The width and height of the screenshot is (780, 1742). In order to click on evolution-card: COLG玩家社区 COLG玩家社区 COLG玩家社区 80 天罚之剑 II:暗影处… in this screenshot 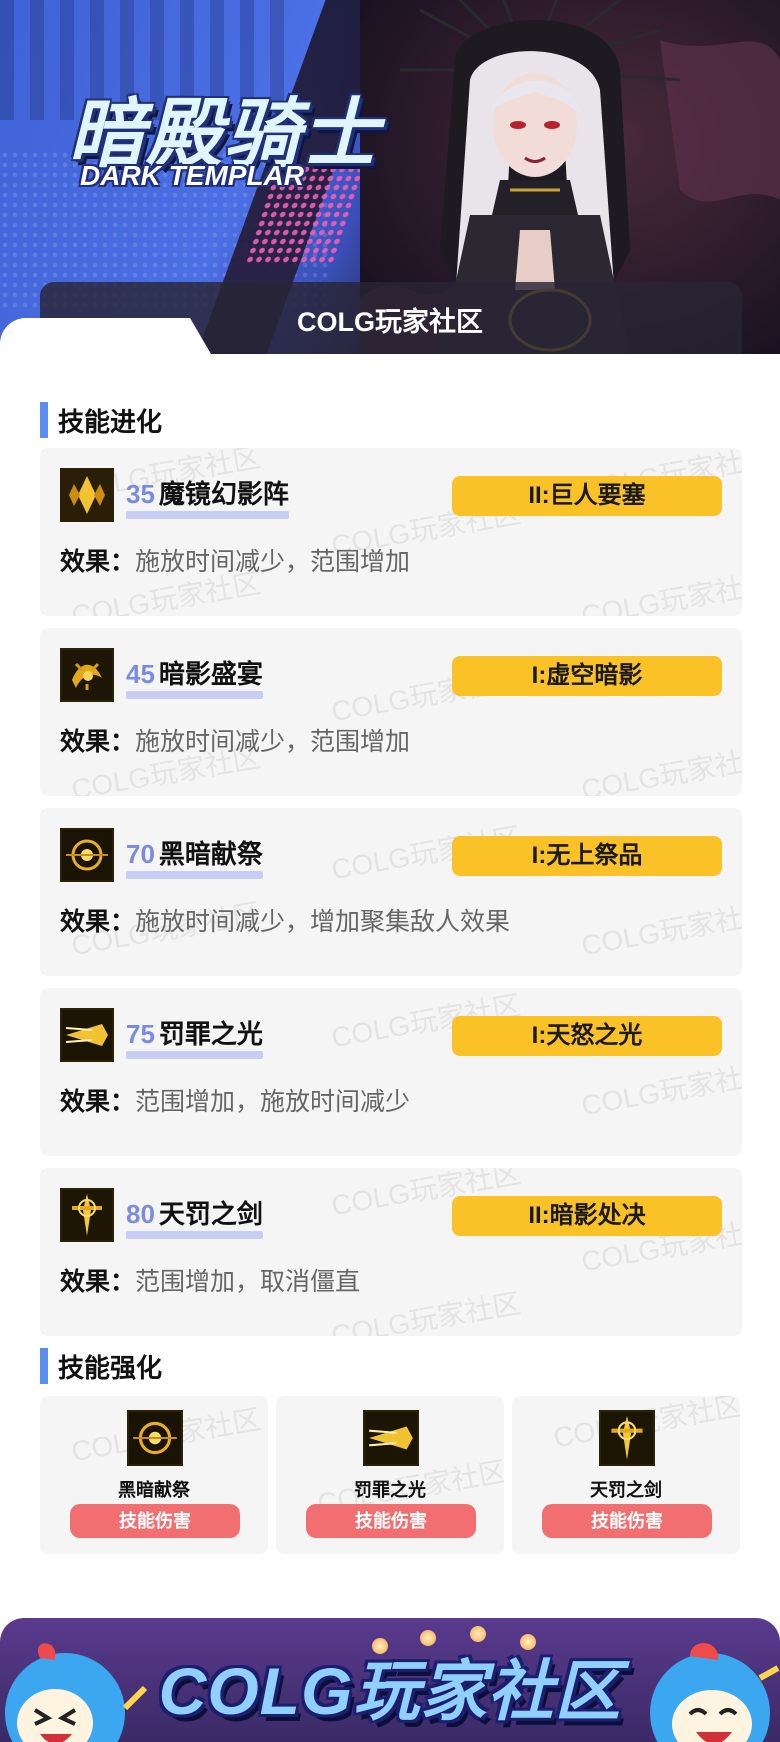, I will do `click(391, 1252)`.